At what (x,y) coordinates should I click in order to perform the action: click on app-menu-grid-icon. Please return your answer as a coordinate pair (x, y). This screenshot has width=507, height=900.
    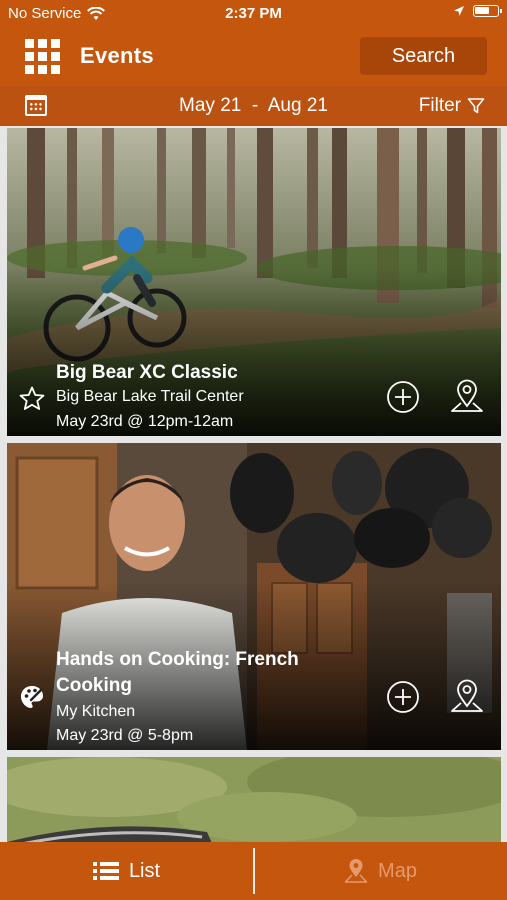
    Looking at the image, I should click on (43, 57).